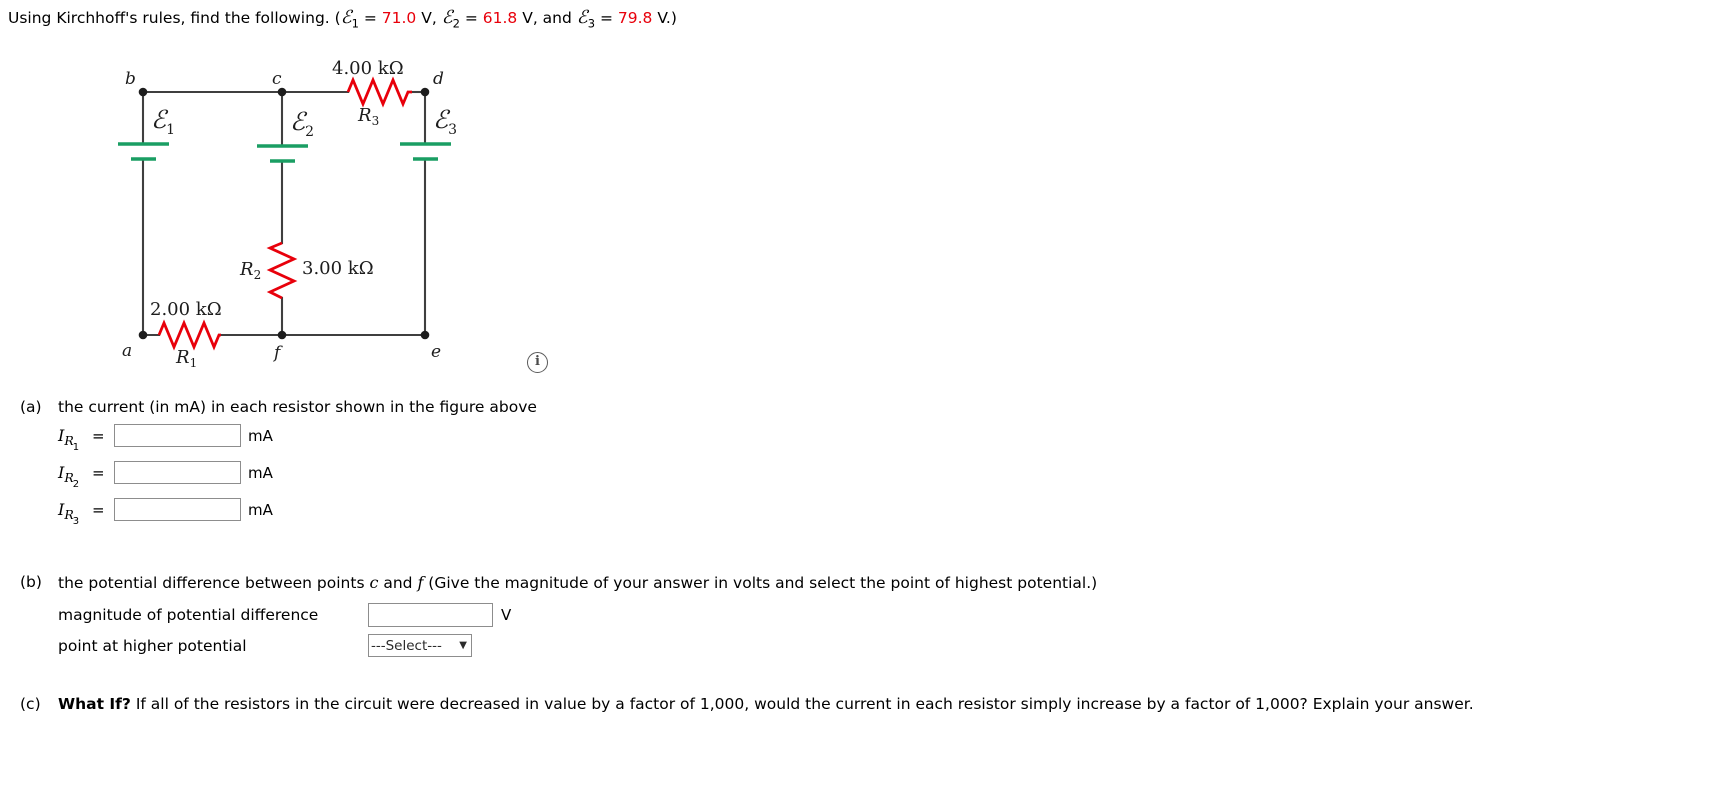 Image resolution: width=1721 pixels, height=790 pixels. Describe the element at coordinates (426, 18) in the screenshot. I see `unit-v-1: V` at that location.